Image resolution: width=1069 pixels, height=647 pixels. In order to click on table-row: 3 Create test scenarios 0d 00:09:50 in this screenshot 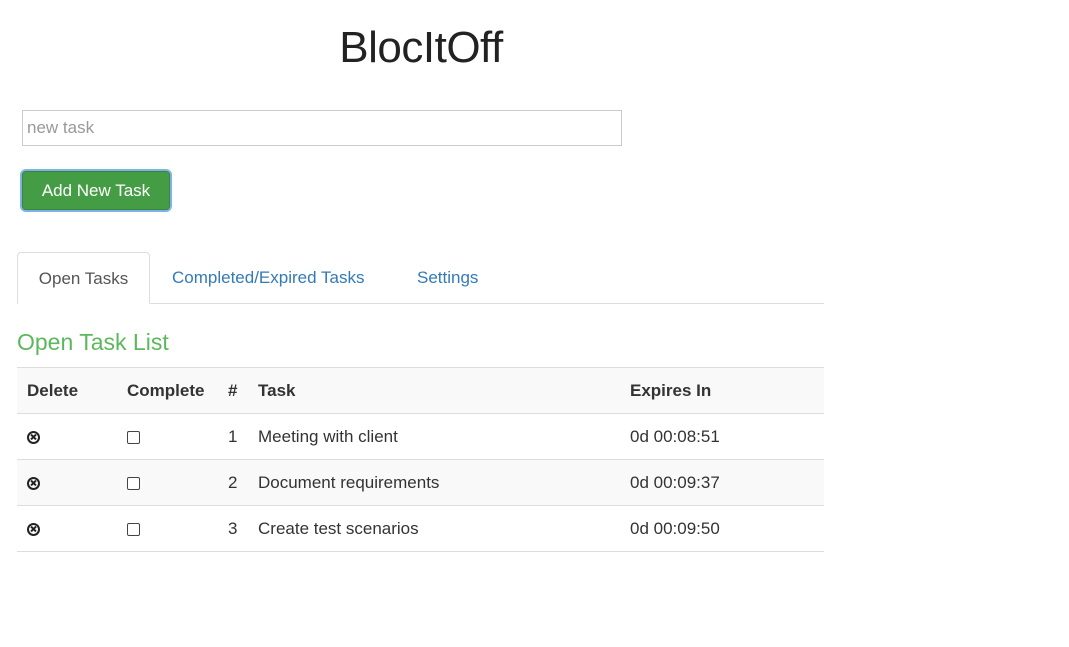, I will do `click(420, 528)`.